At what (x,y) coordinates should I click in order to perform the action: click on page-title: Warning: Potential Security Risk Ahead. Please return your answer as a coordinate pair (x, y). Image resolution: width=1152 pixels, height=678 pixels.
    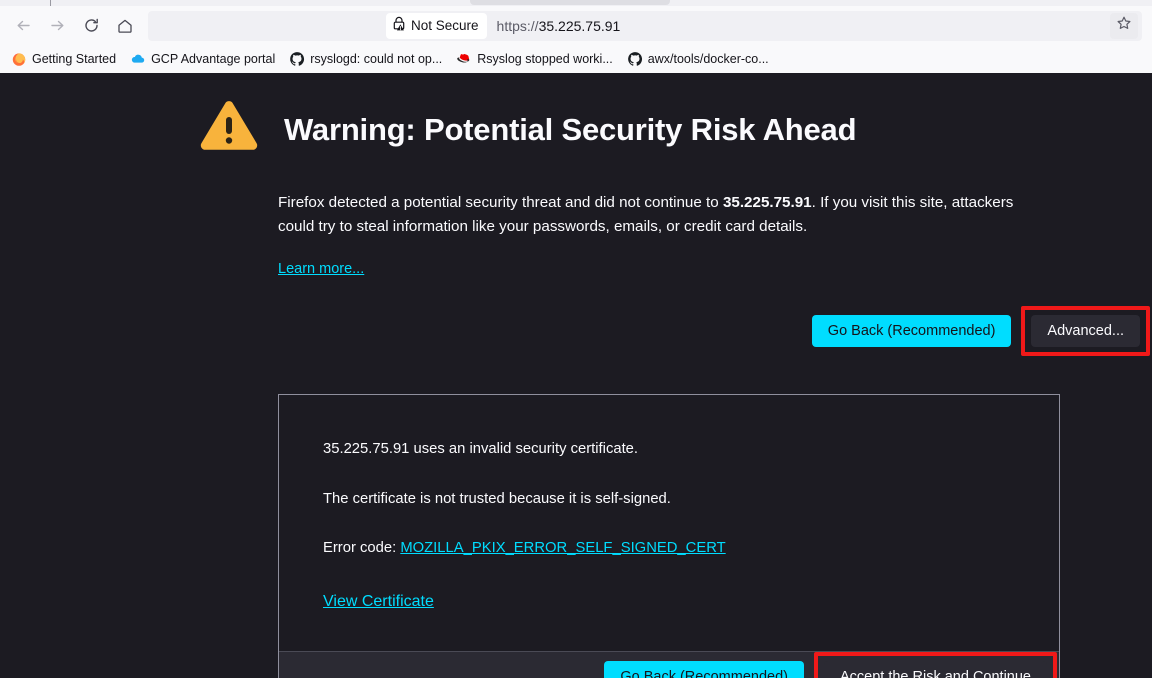
    Looking at the image, I should click on (570, 129).